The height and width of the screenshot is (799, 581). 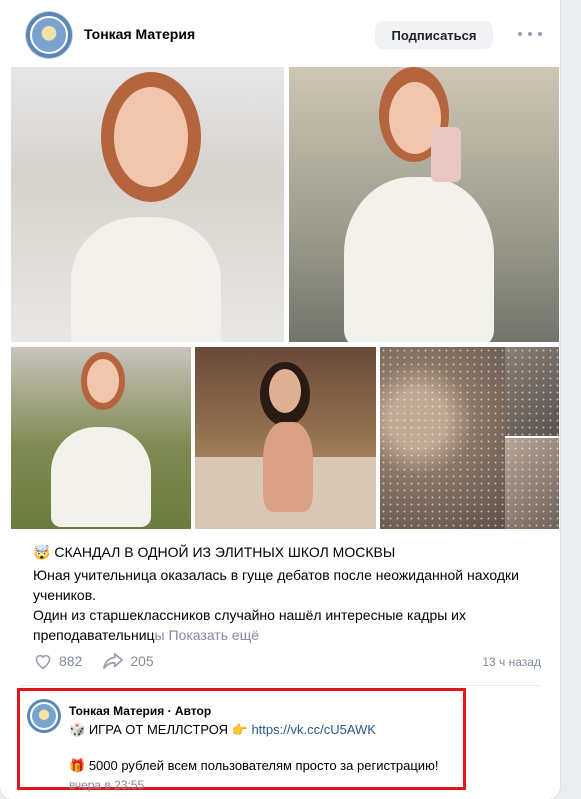 What do you see at coordinates (139, 34) in the screenshot?
I see `group-name: Тонкая Материя` at bounding box center [139, 34].